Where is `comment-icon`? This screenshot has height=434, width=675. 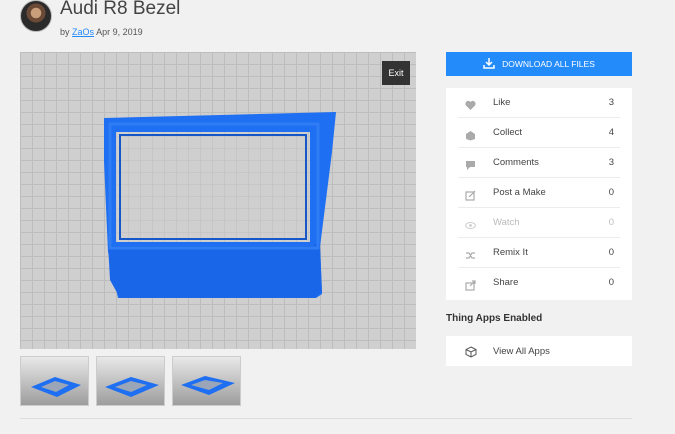
comment-icon is located at coordinates (470, 164).